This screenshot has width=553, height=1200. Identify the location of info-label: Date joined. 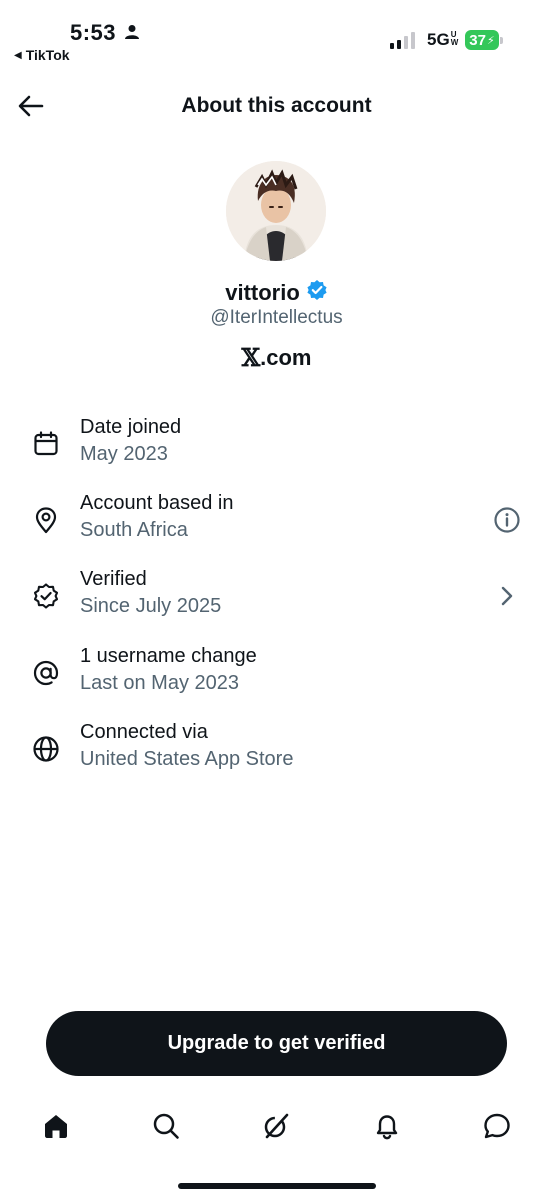
(131, 427).